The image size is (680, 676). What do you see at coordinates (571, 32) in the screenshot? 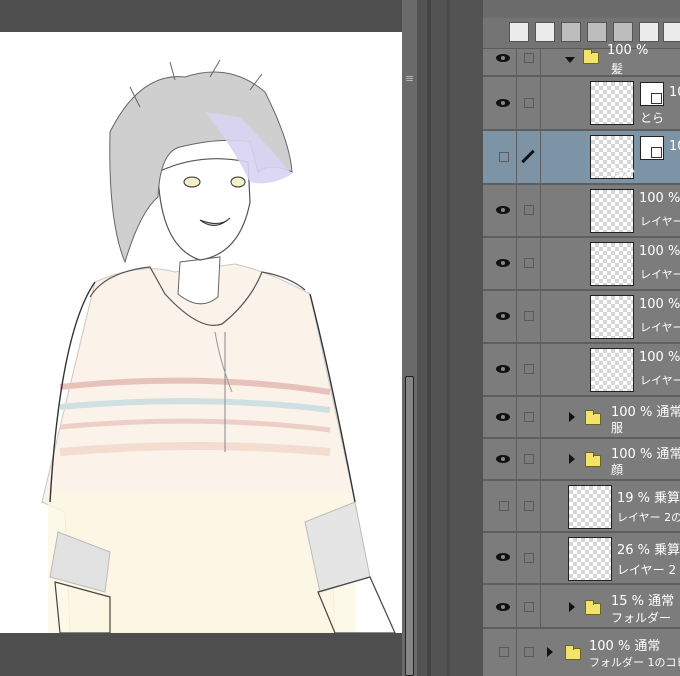
I see `new-folder-icon` at bounding box center [571, 32].